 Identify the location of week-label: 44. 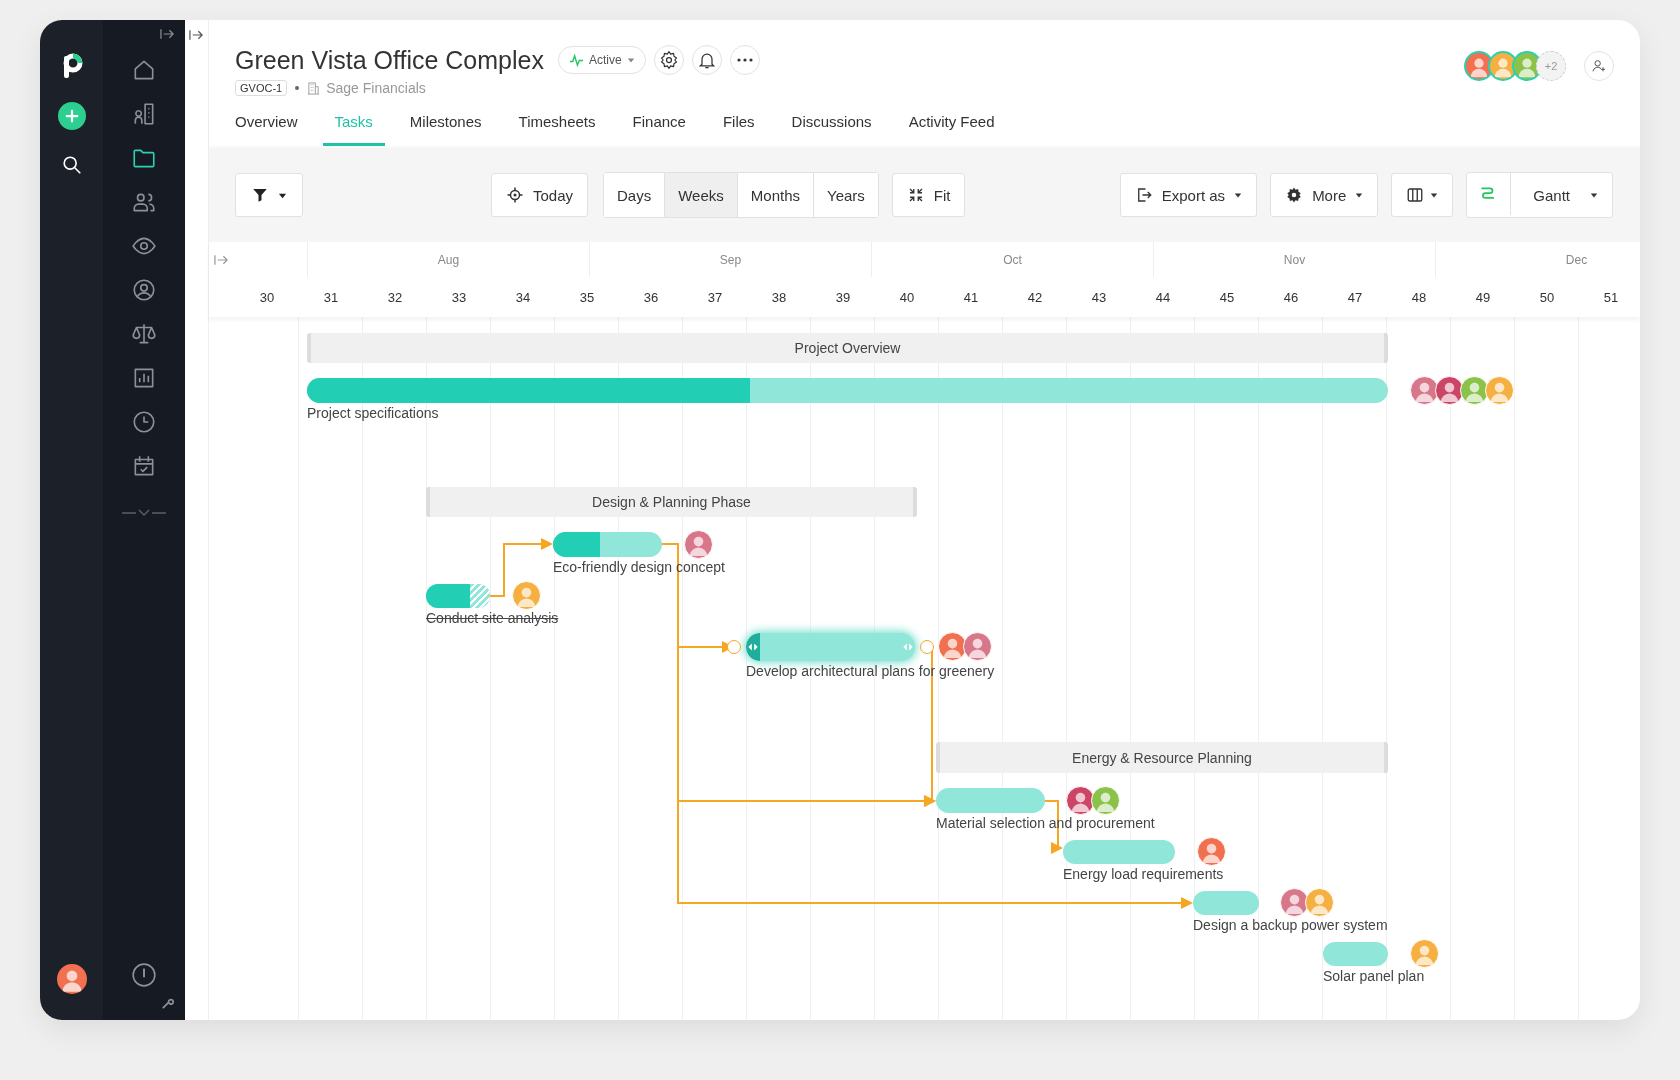
(1163, 297).